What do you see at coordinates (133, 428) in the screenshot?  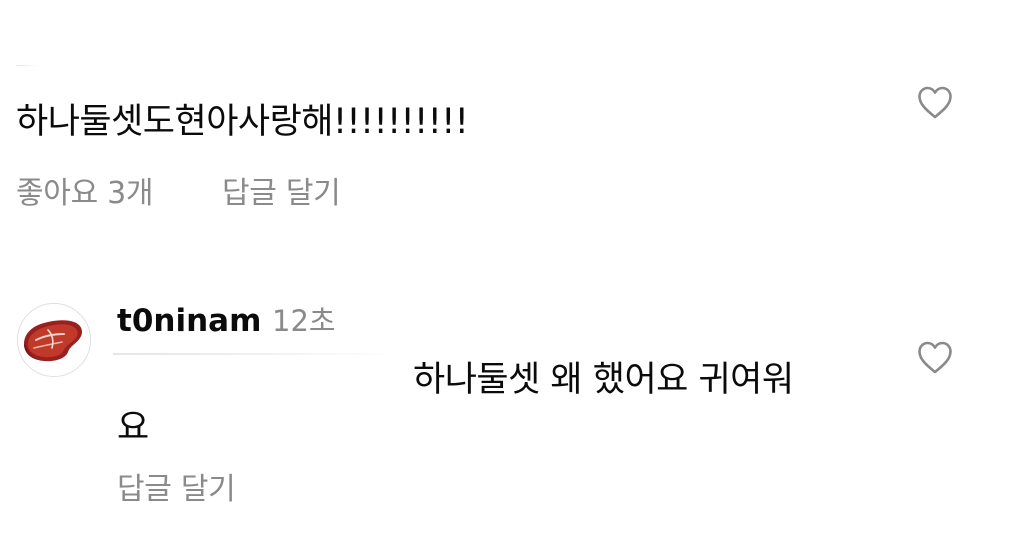 I see `comment-text-line2: 요` at bounding box center [133, 428].